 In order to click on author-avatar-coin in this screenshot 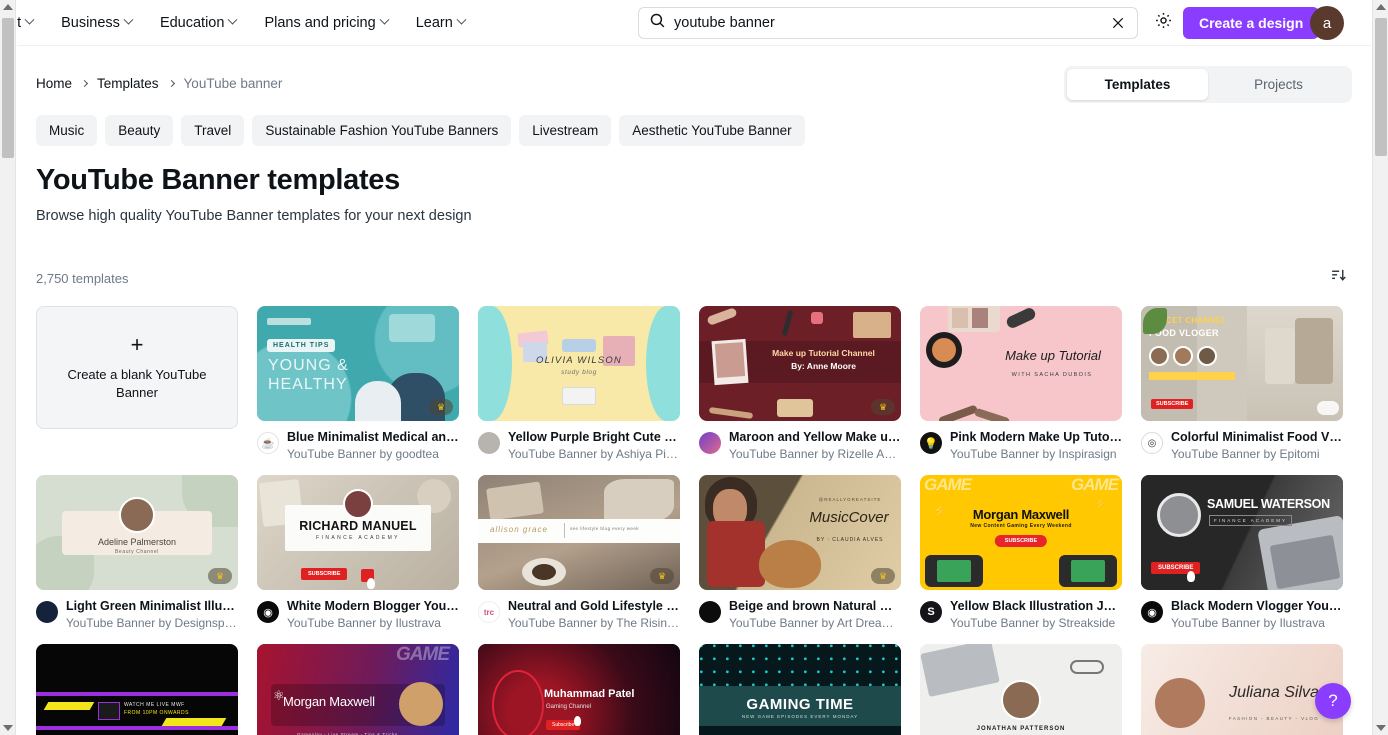, I will do `click(489, 443)`.